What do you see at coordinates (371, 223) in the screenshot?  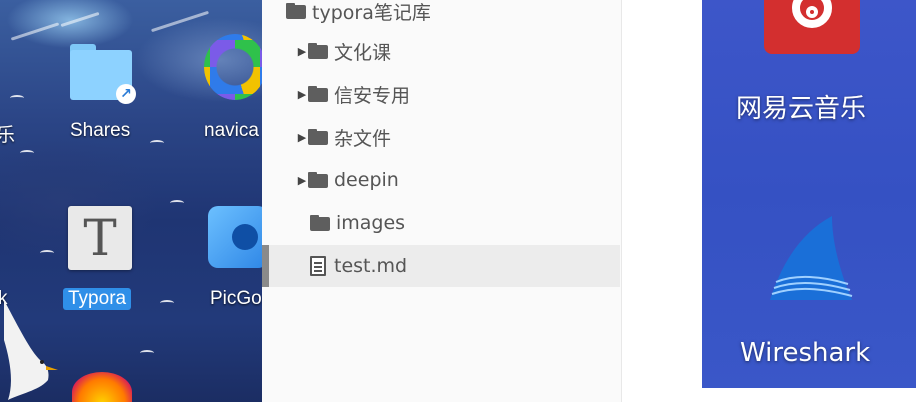 I see `tree-item-label: images` at bounding box center [371, 223].